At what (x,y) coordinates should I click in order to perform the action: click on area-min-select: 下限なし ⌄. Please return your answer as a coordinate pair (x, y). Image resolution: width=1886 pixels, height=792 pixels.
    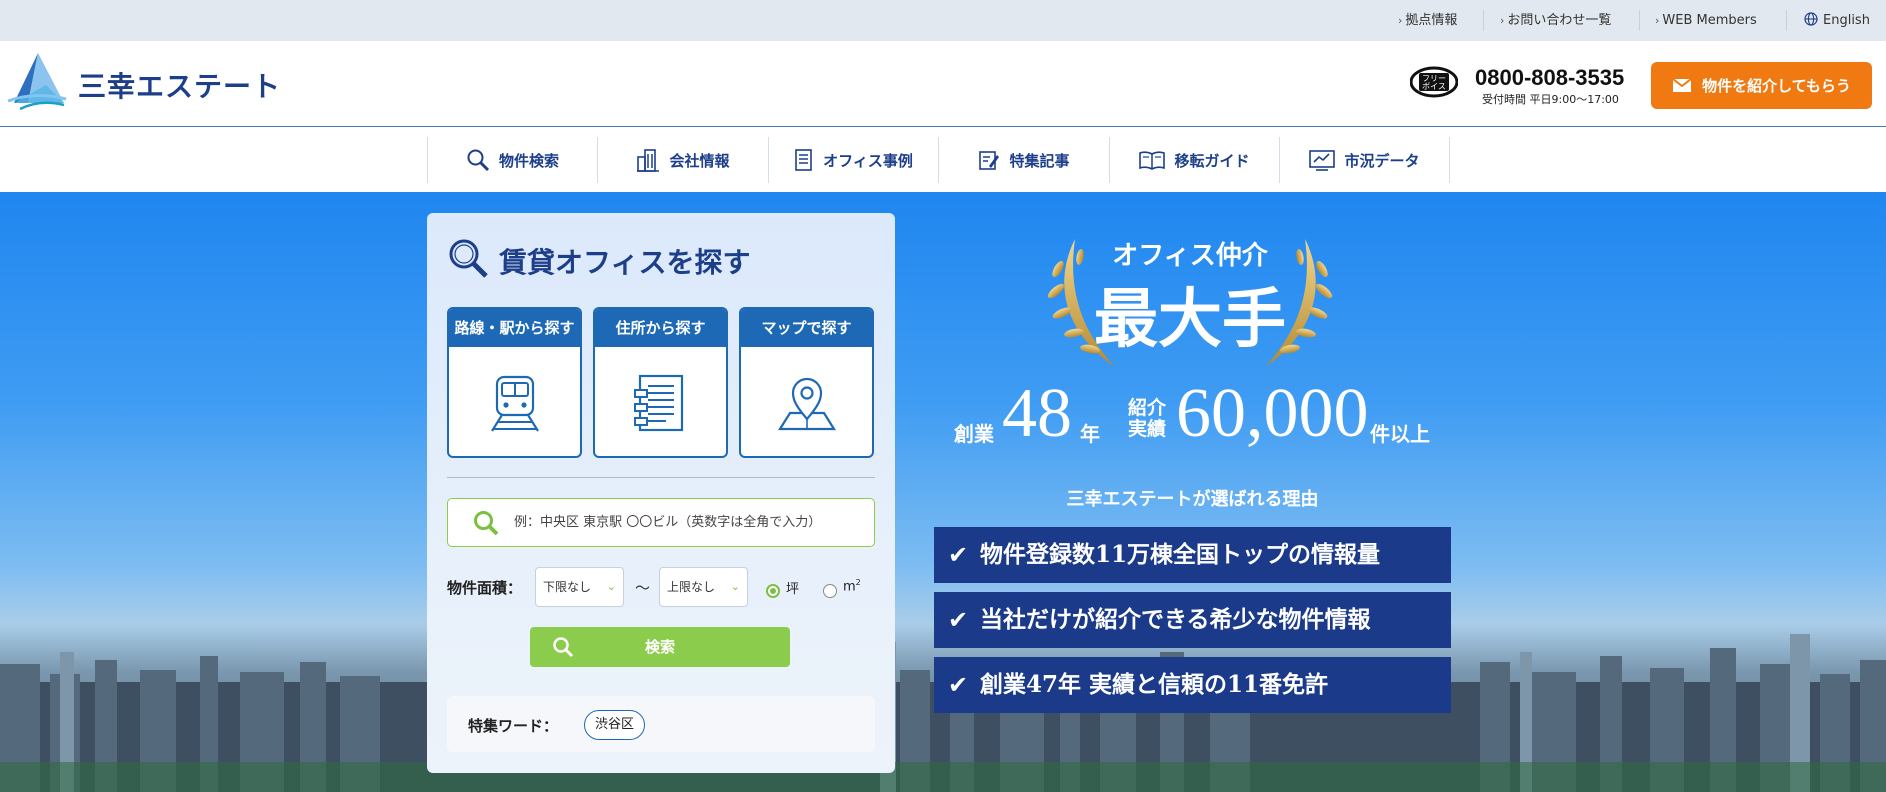
    Looking at the image, I should click on (579, 587).